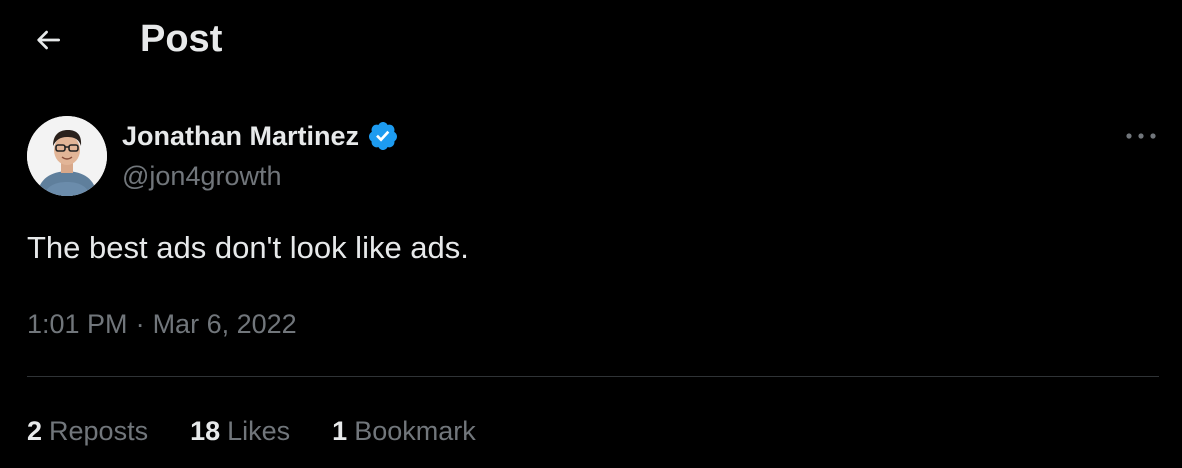 Image resolution: width=1182 pixels, height=468 pixels. I want to click on likes-count: 18, so click(205, 431).